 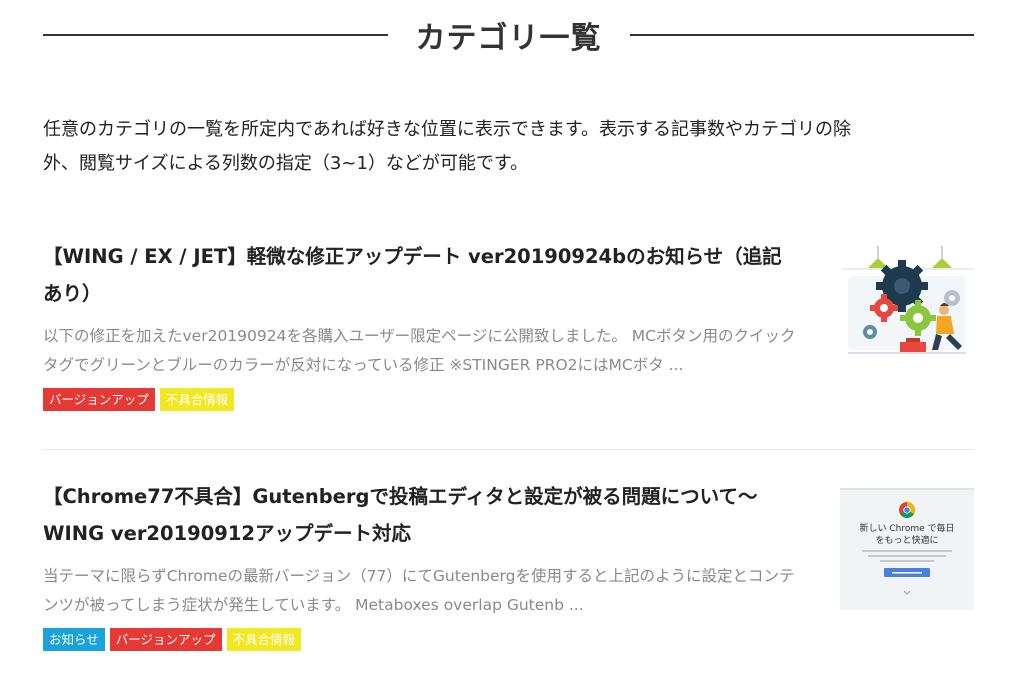 What do you see at coordinates (430, 399) in the screenshot?
I see `post-tags: バージョンアップ 不具合情報` at bounding box center [430, 399].